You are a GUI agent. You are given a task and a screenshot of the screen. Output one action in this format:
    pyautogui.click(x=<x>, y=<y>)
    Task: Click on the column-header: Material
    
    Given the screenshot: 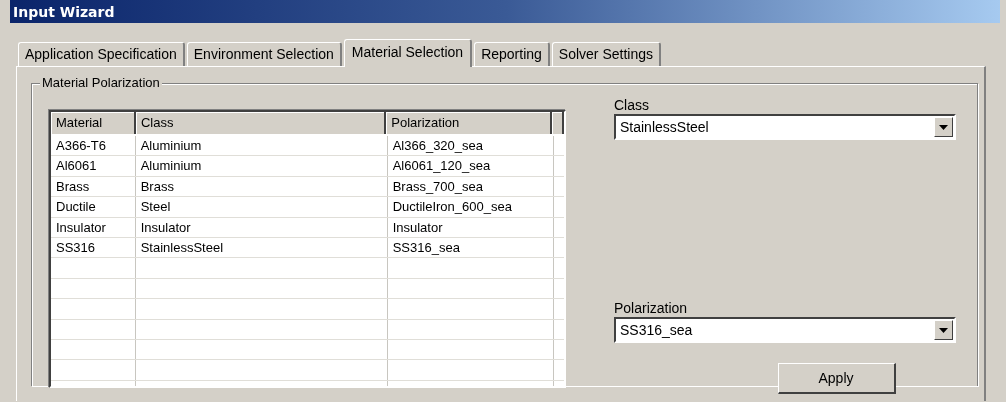 What is the action you would take?
    pyautogui.click(x=93, y=123)
    